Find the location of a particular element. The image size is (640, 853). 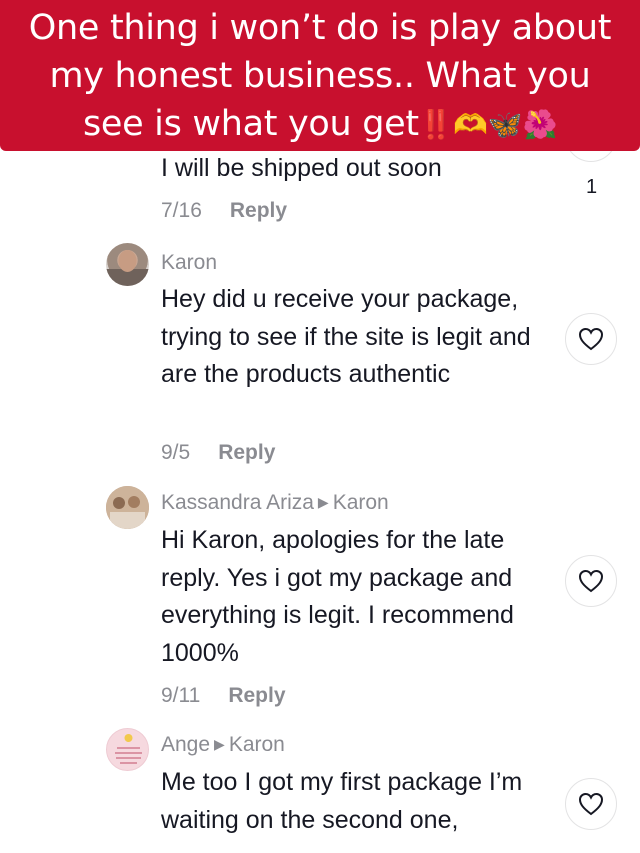

author-name: Kassandra Ariza is located at coordinates (237, 502).